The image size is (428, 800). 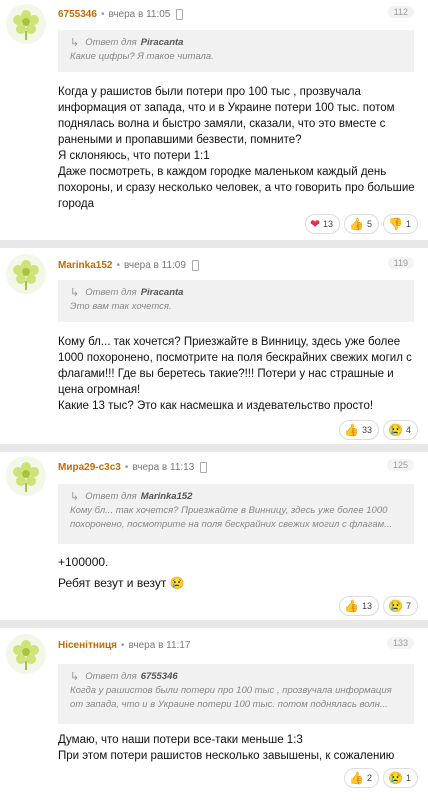 I want to click on reactions-bar: 👍 13 😢 7, so click(x=378, y=606).